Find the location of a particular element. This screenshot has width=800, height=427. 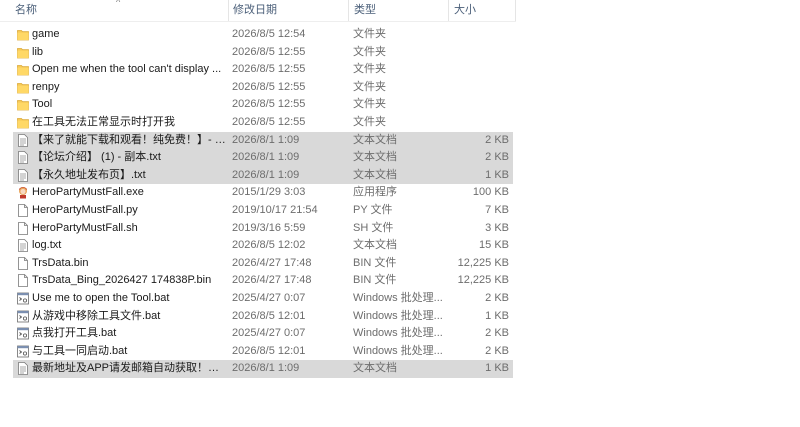

file-name: HeroPartyMustFall.sh is located at coordinates (85, 227).